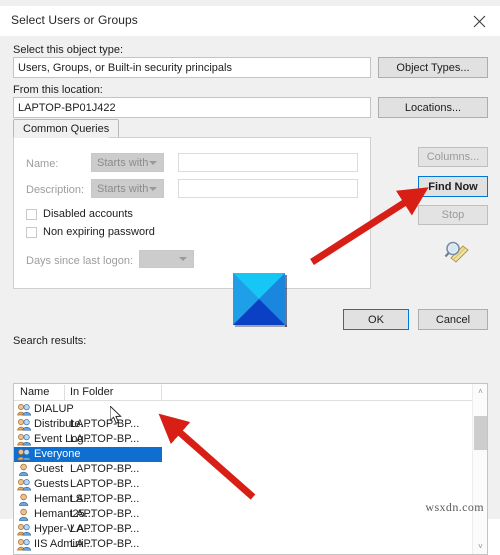 Image resolution: width=500 pixels, height=555 pixels. What do you see at coordinates (48, 469) in the screenshot?
I see `list-item-name: Guest` at bounding box center [48, 469].